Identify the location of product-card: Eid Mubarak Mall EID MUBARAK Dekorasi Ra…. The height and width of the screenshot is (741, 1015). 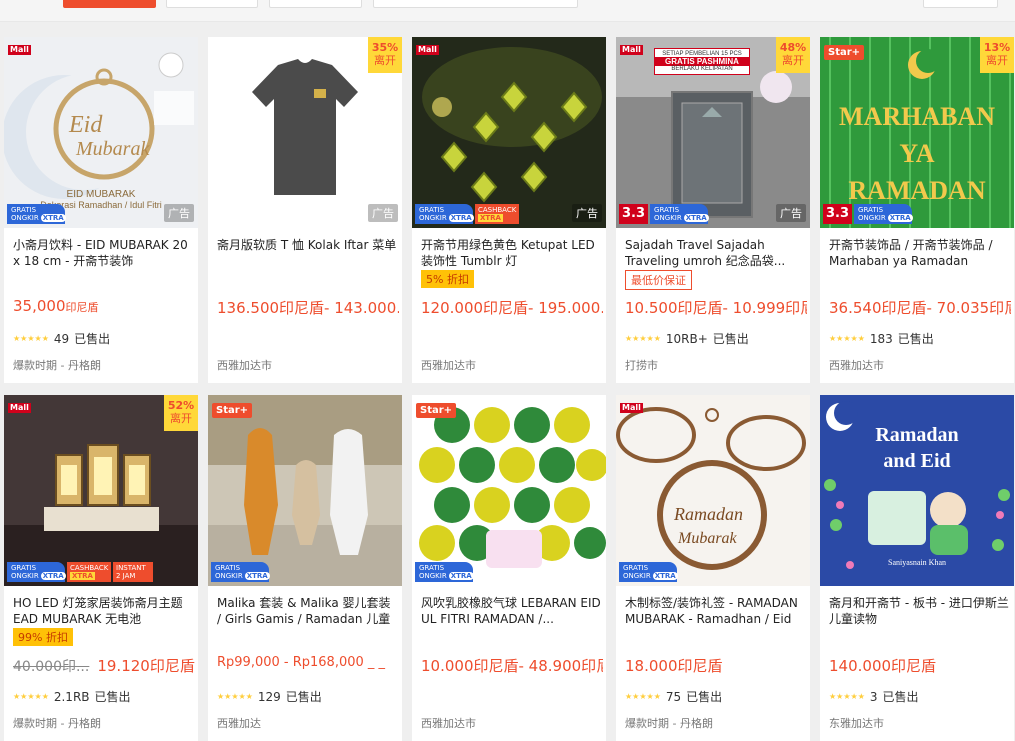
(101, 210).